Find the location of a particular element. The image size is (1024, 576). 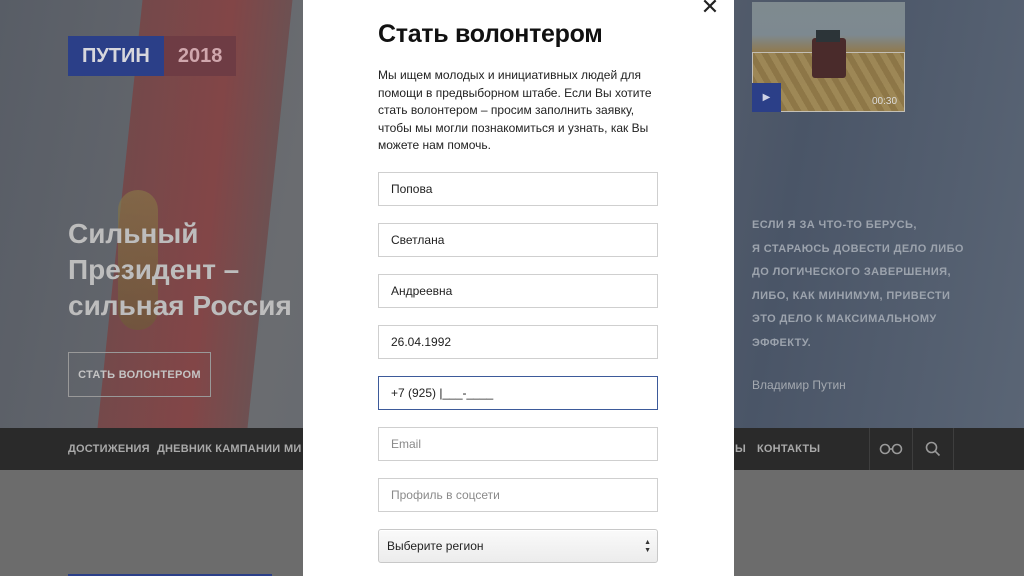

search-icon is located at coordinates (933, 449).